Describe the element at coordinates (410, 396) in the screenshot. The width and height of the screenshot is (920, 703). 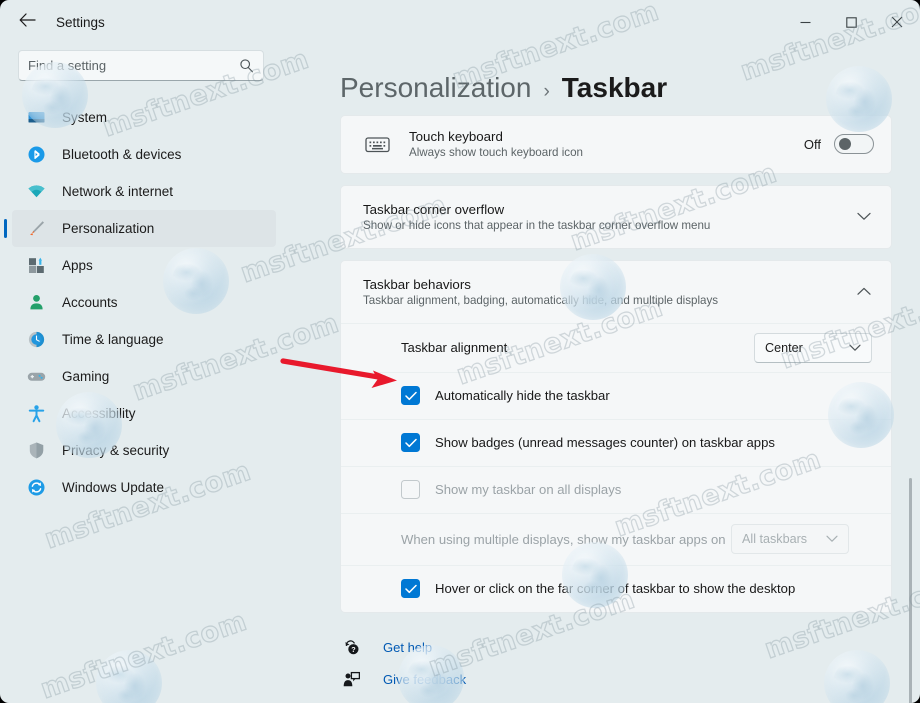
I see `auto-hide-taskbar-checkbox` at that location.